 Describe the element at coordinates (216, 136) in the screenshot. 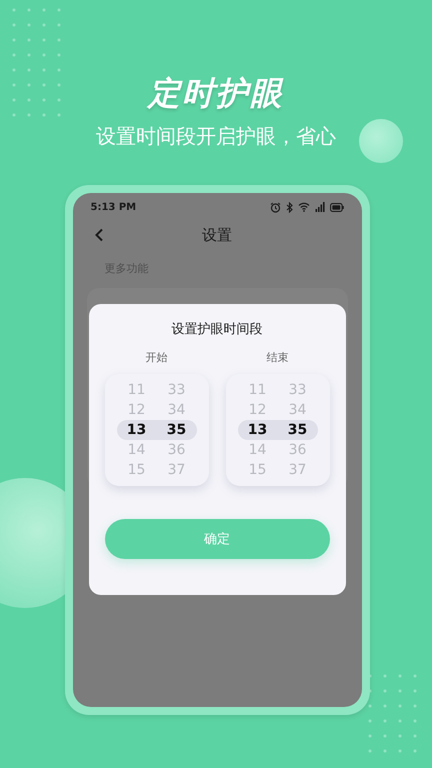

I see `subheadline: 设置时间段开启护眼，省心` at that location.